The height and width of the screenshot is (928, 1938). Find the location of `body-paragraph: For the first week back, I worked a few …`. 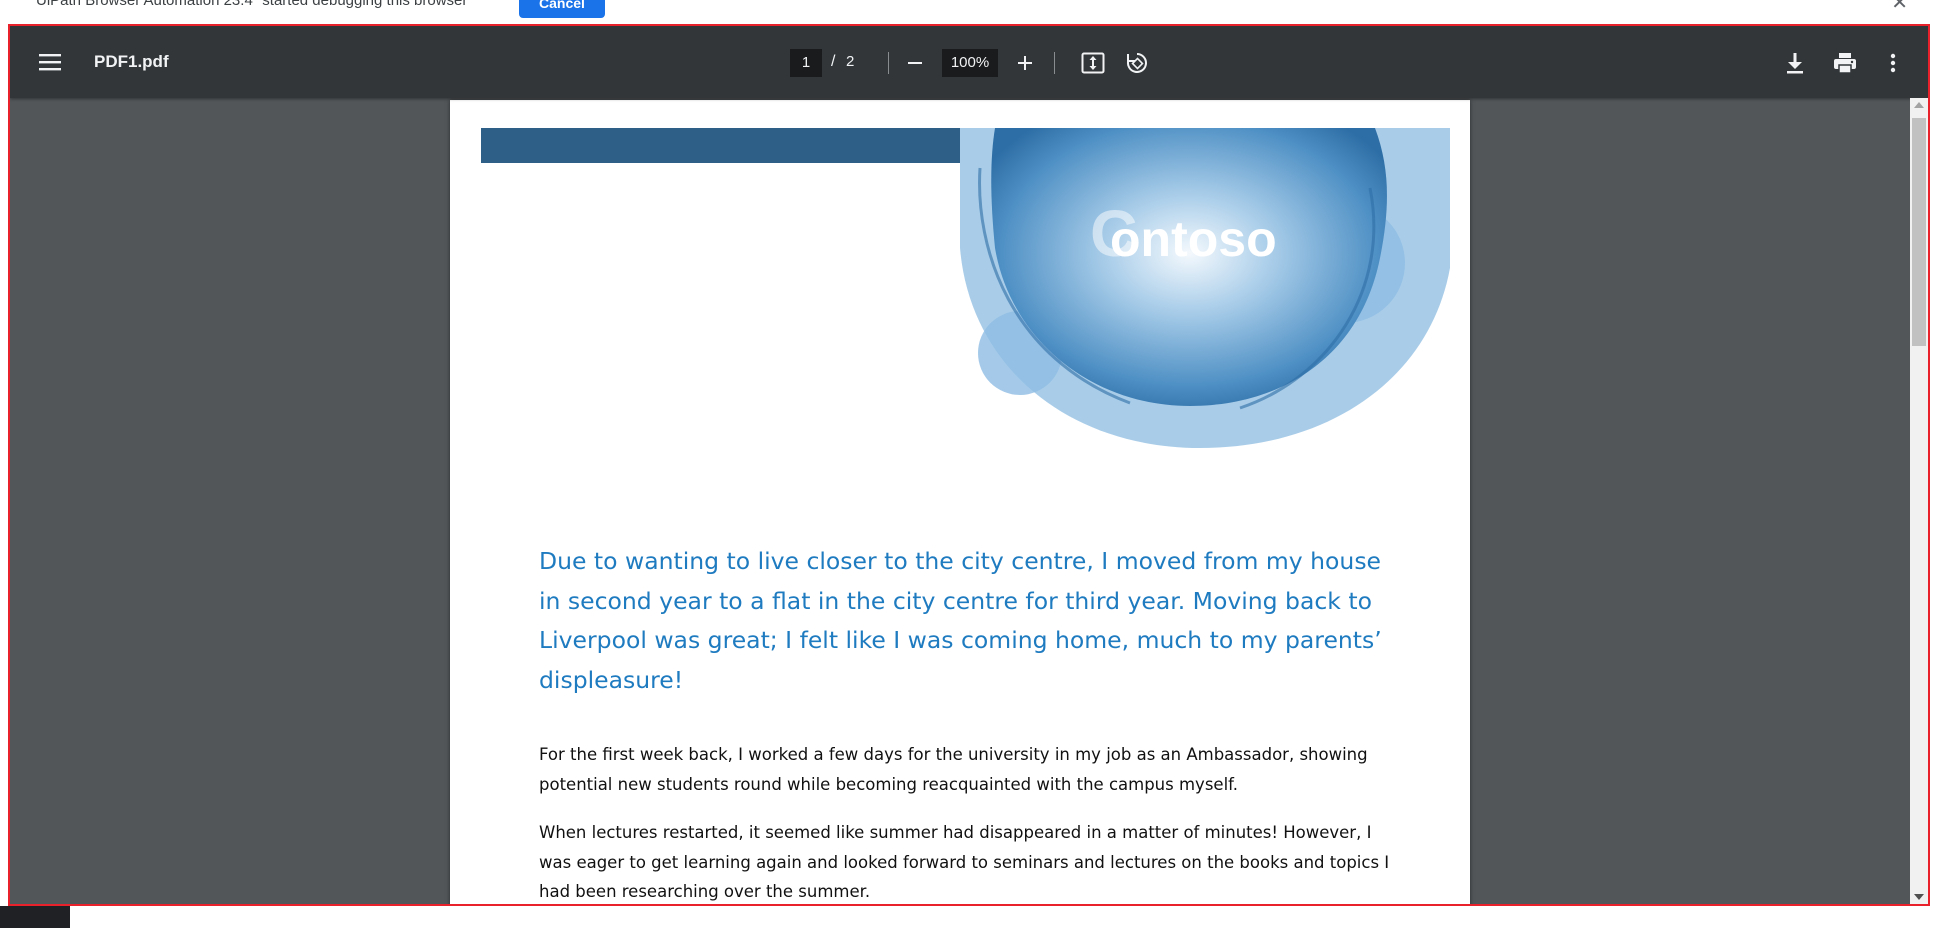

body-paragraph: For the first week back, I worked a few … is located at coordinates (953, 769).